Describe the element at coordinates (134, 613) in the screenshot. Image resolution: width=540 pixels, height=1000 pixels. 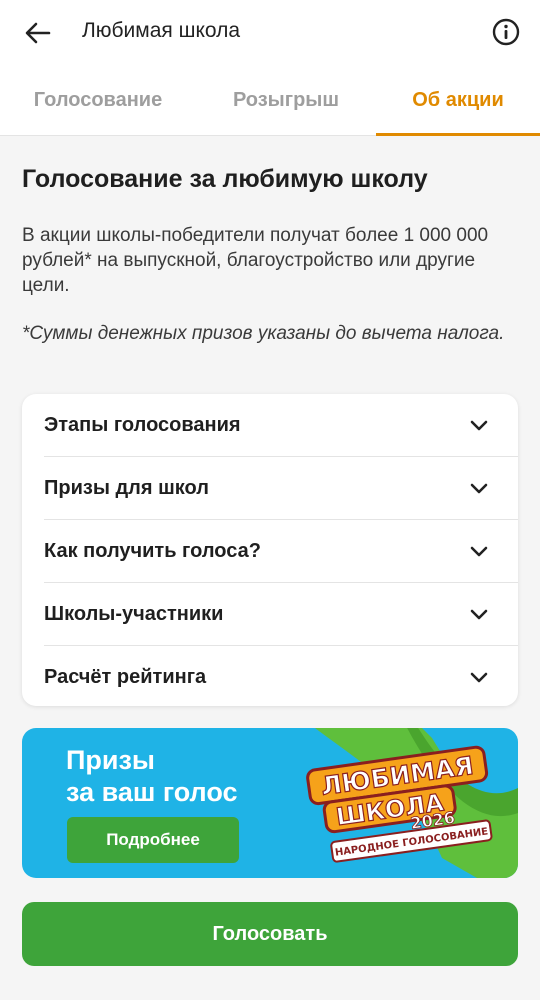
I see `accordion-item-label: Школы-участники` at that location.